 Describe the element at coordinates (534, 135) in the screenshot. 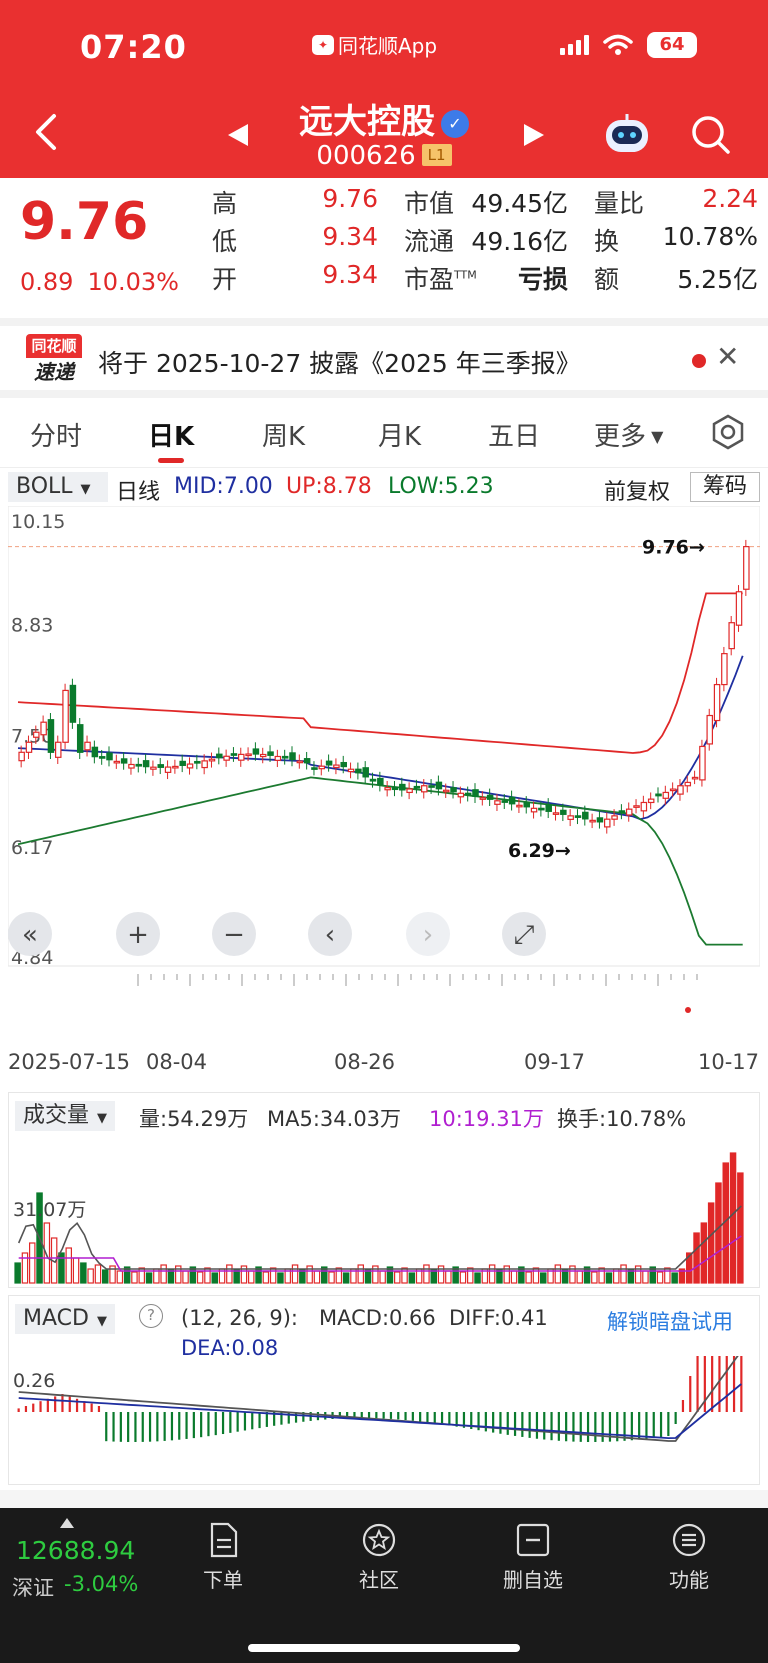

I see `next-stock-icon` at that location.